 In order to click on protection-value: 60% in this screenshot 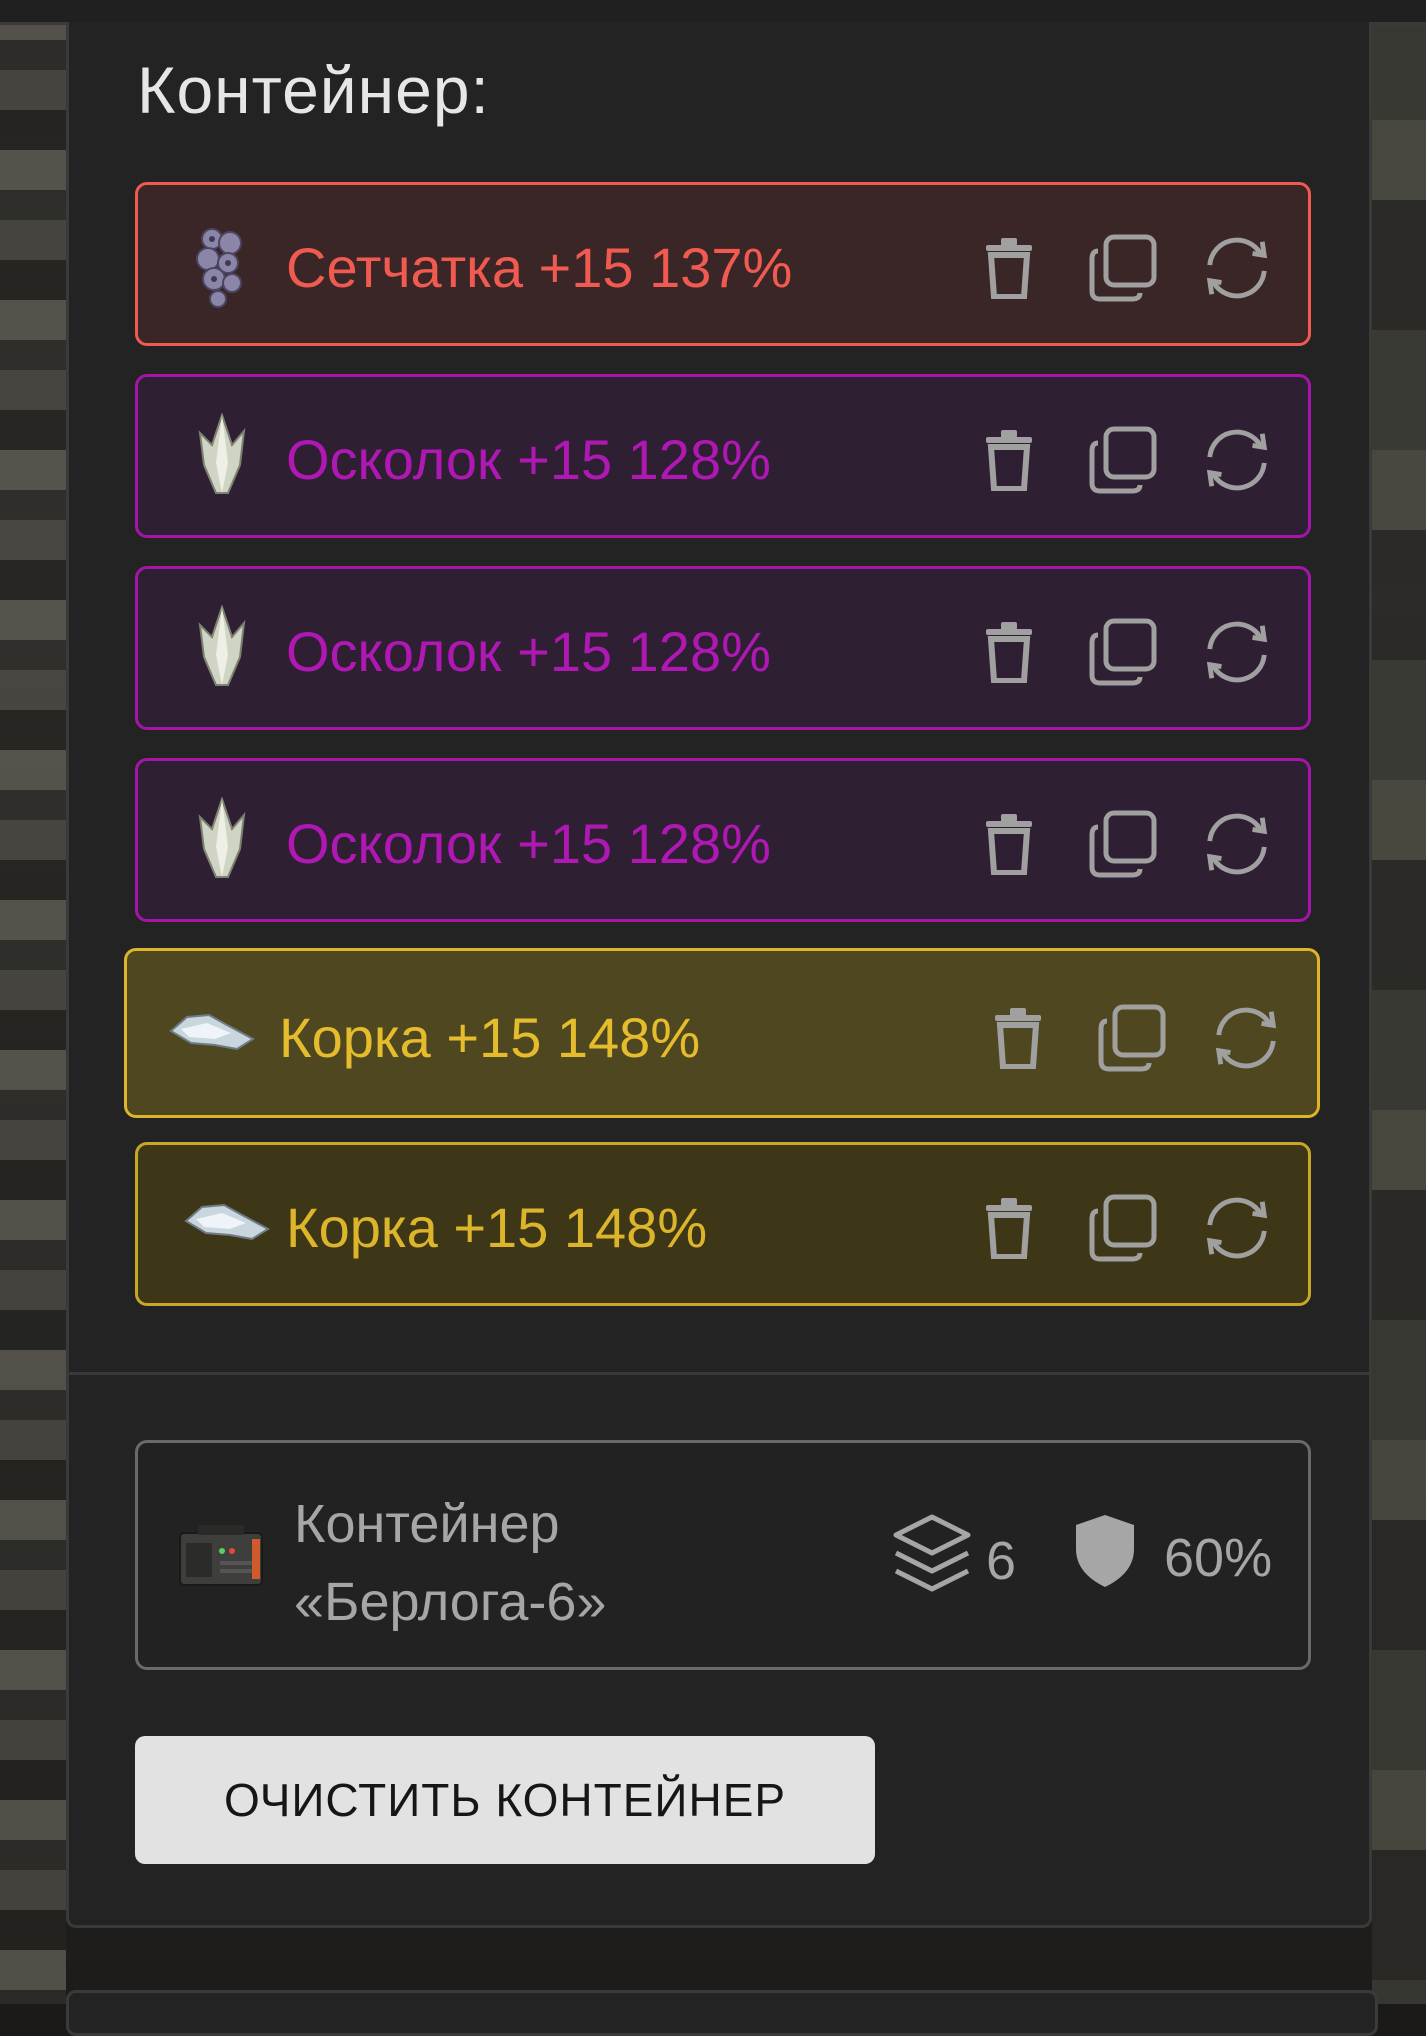, I will do `click(1218, 1557)`.